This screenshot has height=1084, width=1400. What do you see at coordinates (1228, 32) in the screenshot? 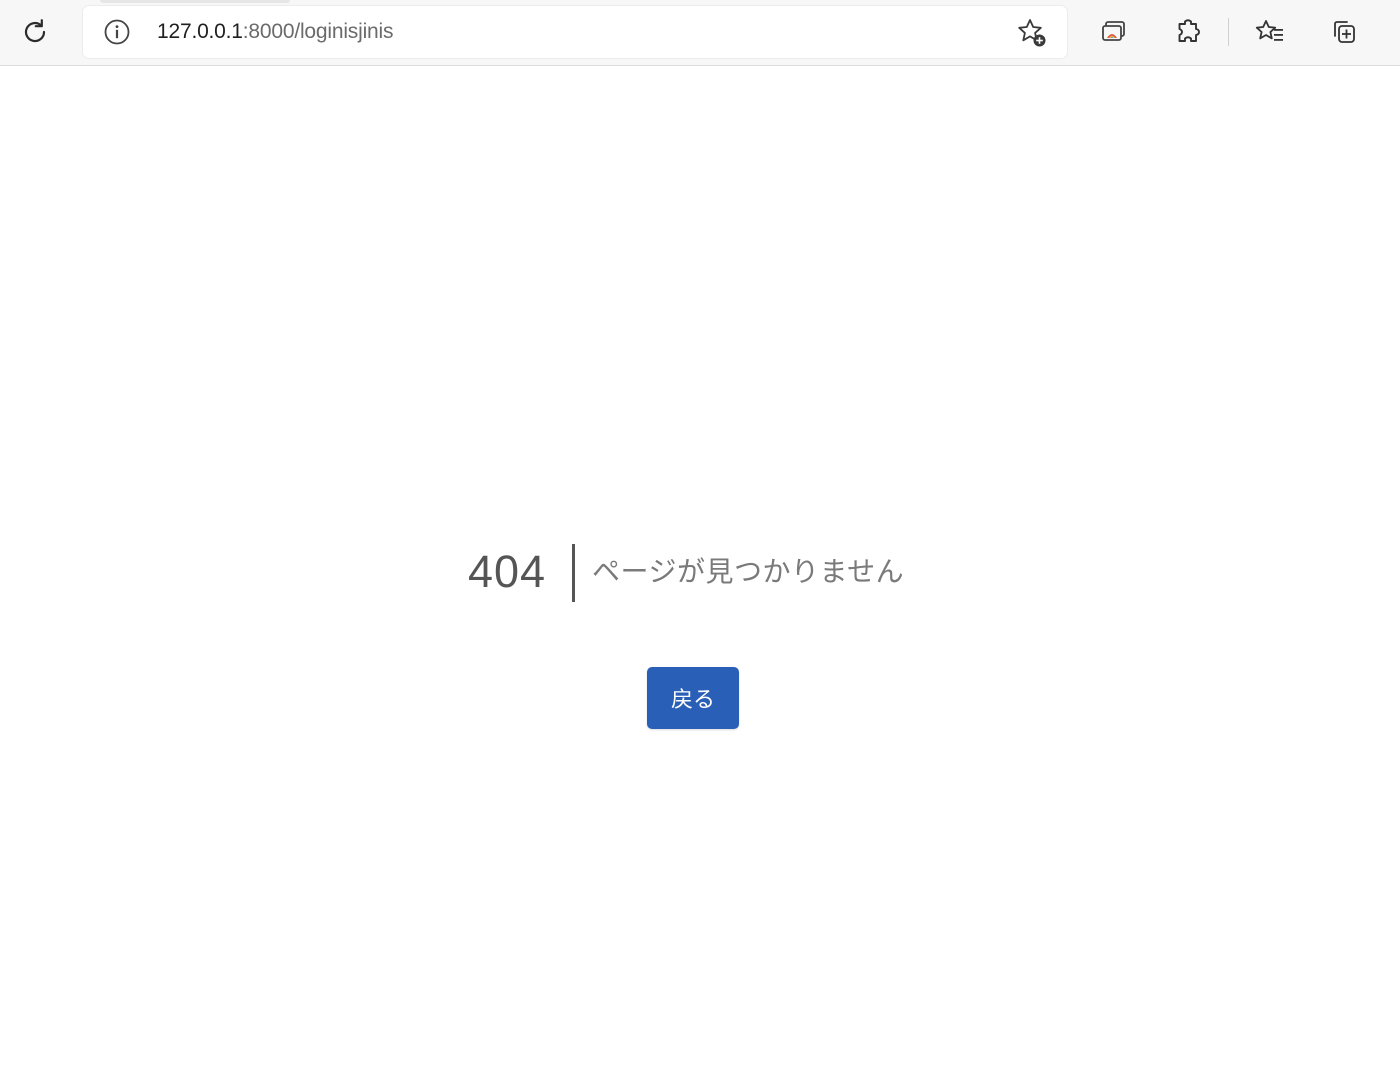
I see `toolbar-divider` at bounding box center [1228, 32].